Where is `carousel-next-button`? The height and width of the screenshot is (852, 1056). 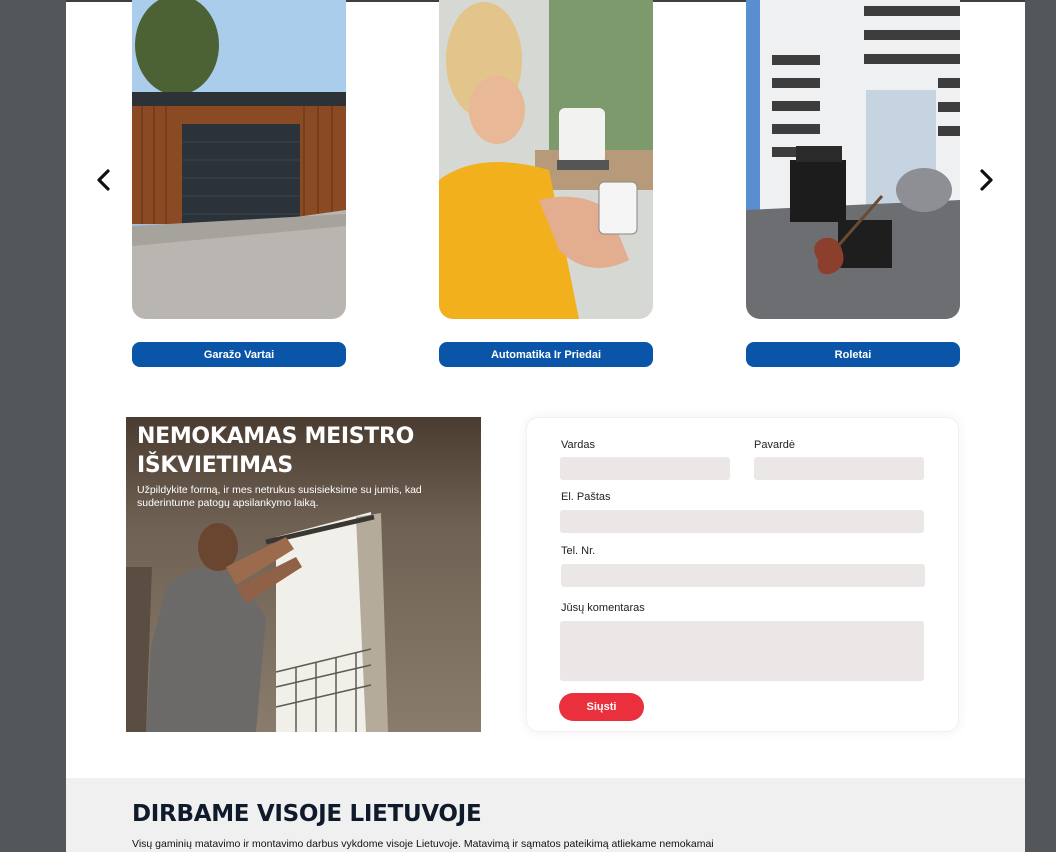 carousel-next-button is located at coordinates (986, 180).